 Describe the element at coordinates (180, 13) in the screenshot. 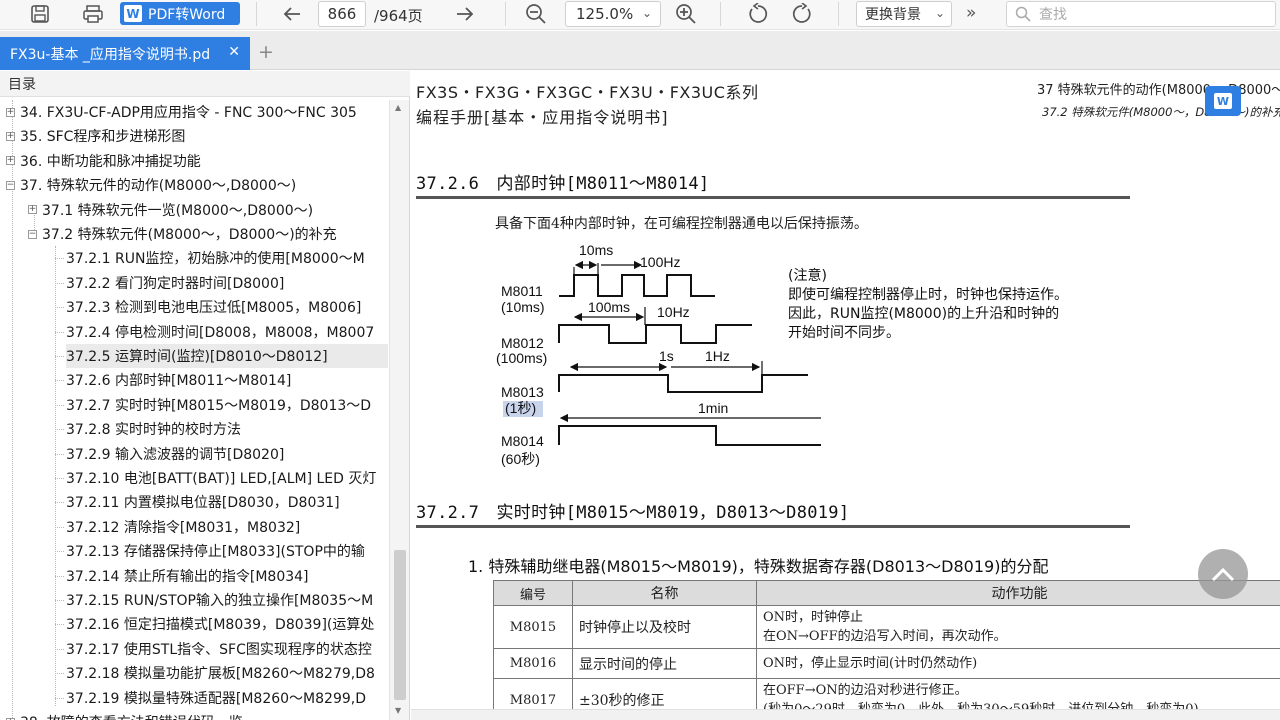

I see `pdf-to-word-button: W PDF转Word` at that location.